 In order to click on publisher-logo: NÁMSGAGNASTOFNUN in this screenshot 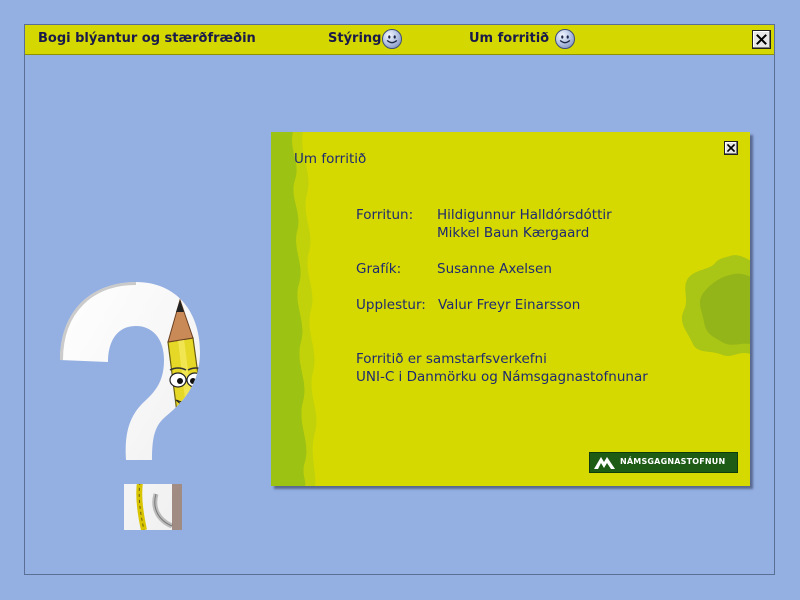, I will do `click(663, 462)`.